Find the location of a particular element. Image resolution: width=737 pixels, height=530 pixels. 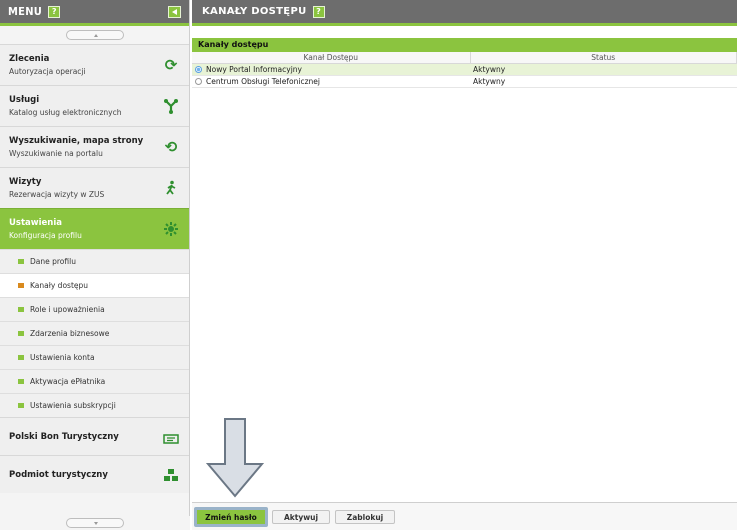

change-password-button: Zmień hasło is located at coordinates (231, 517).